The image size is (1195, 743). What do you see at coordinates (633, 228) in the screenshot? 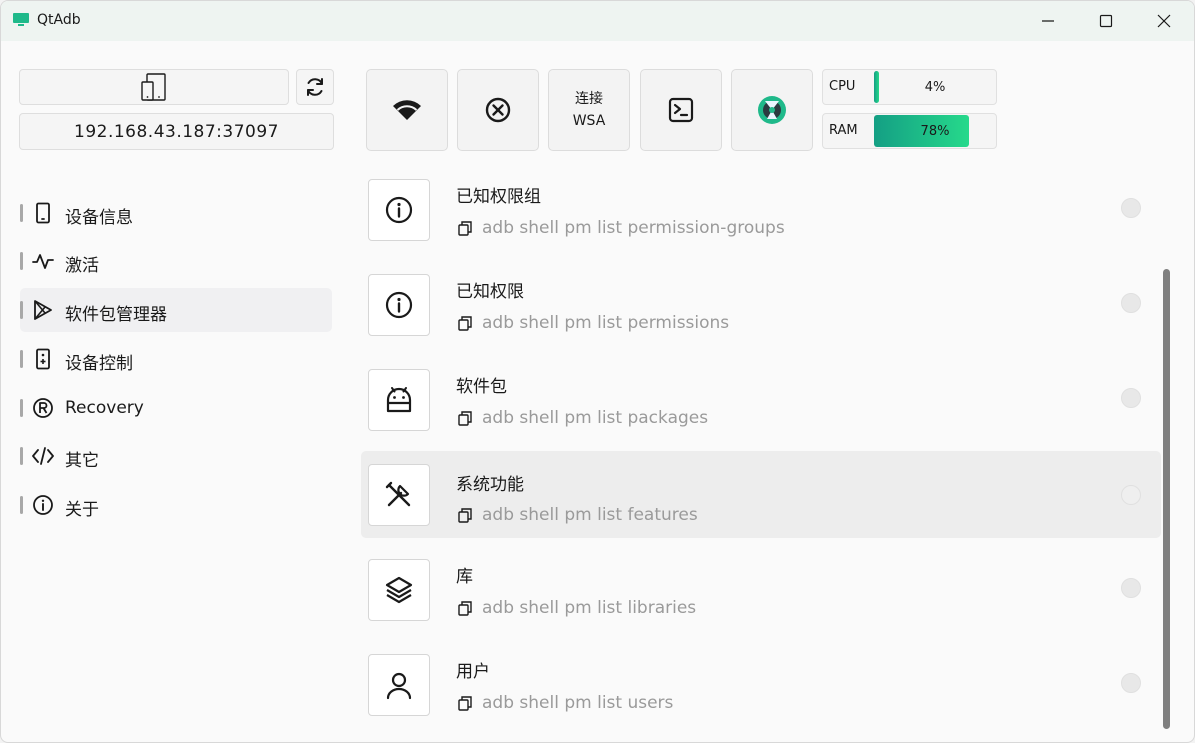
I see `row-command-text: adb shell pm list permission-groups` at bounding box center [633, 228].